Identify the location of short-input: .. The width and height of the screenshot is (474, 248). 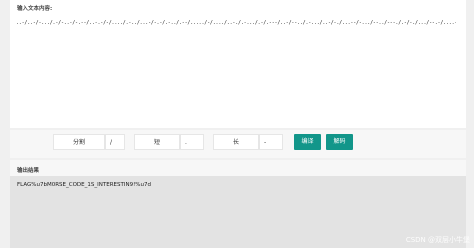
(192, 142).